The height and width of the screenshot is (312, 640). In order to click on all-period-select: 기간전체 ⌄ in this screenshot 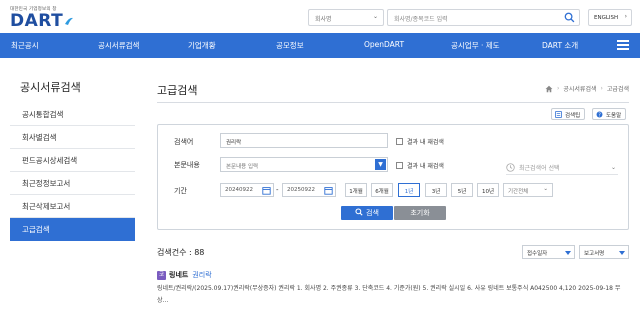, I will do `click(528, 190)`.